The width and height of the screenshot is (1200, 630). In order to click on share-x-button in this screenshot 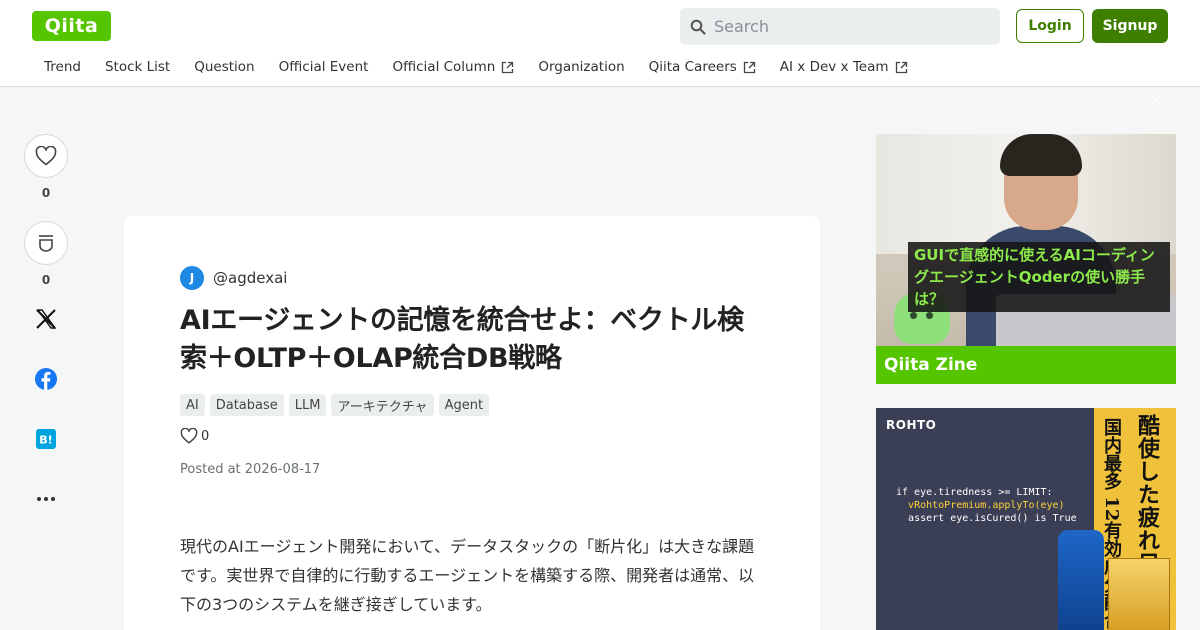, I will do `click(46, 319)`.